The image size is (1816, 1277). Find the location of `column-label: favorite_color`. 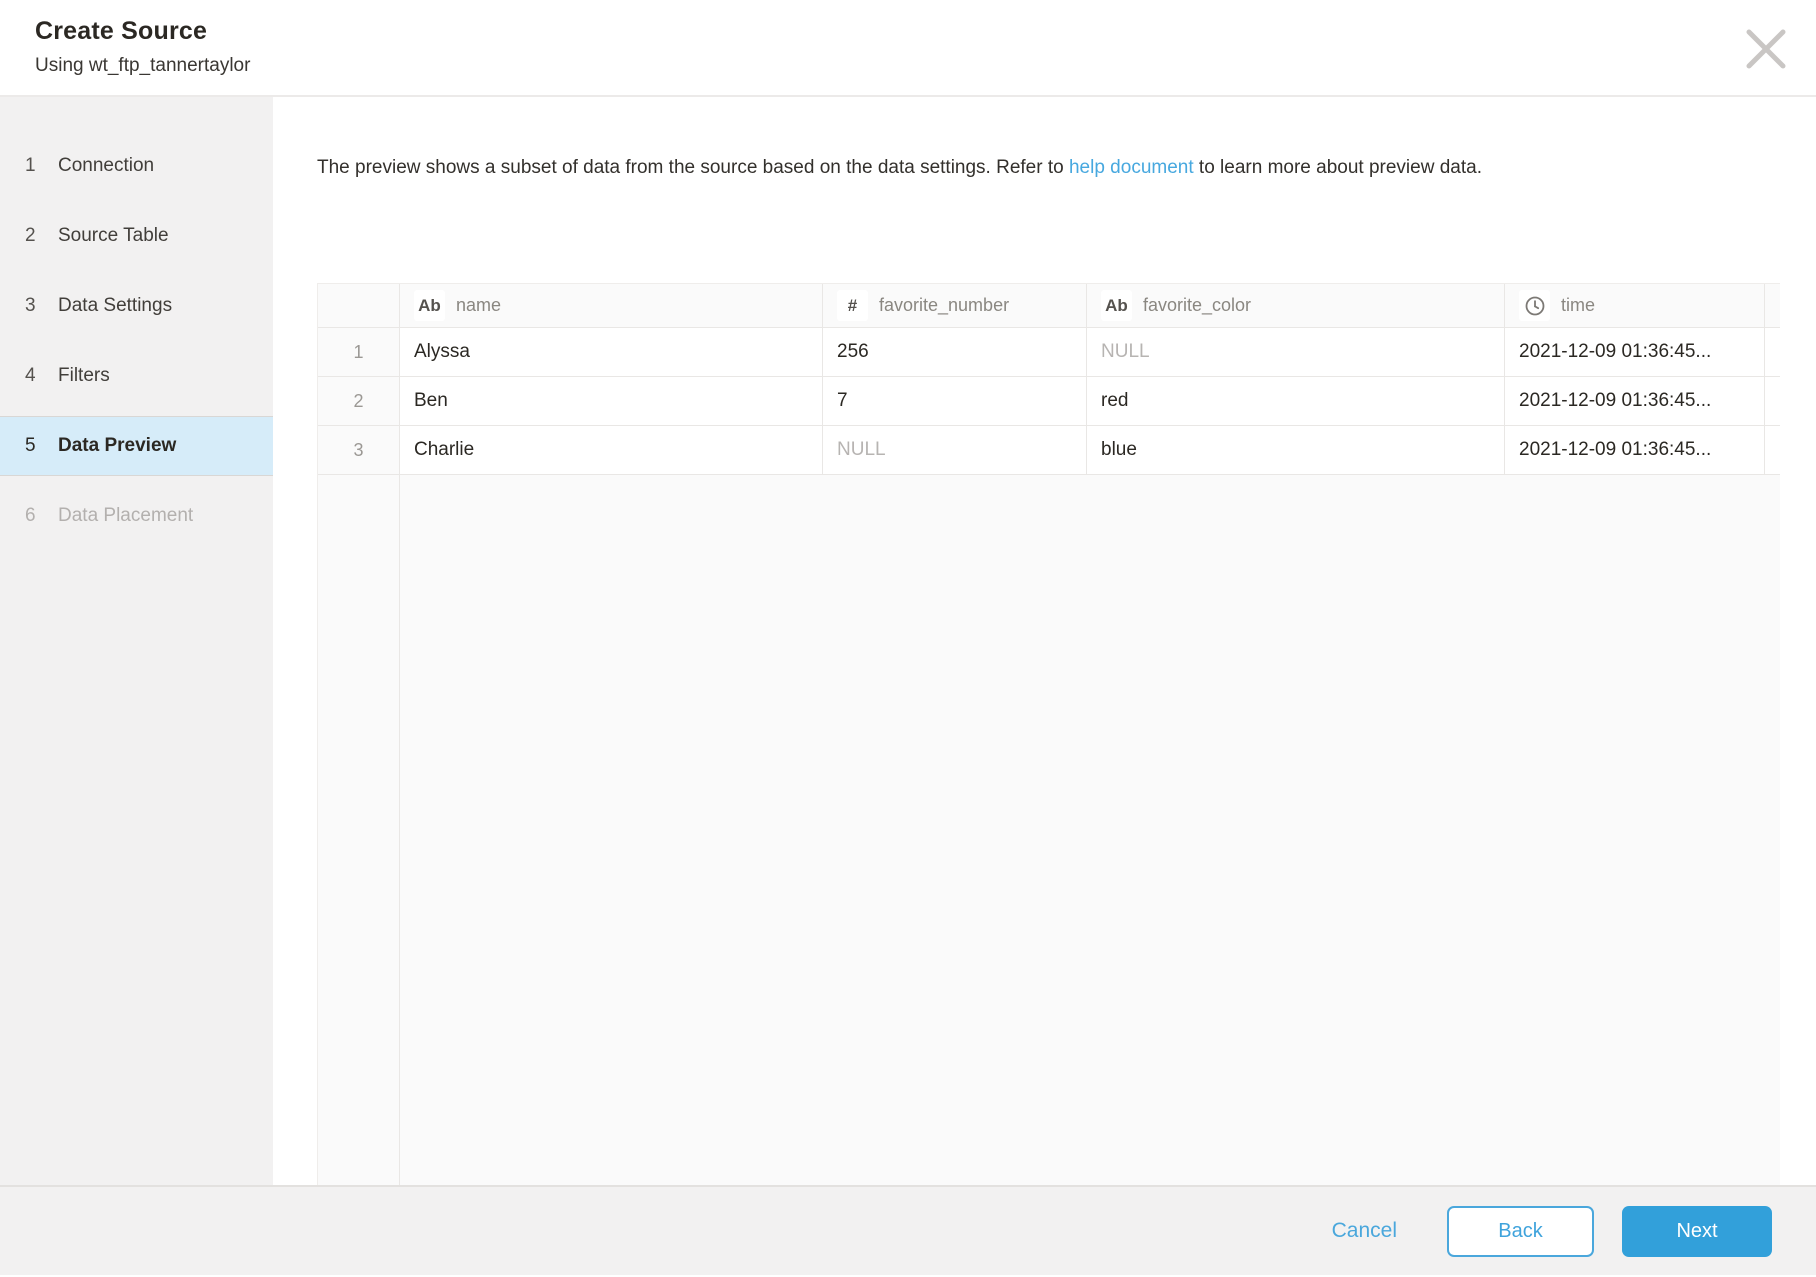

column-label: favorite_color is located at coordinates (1197, 305).